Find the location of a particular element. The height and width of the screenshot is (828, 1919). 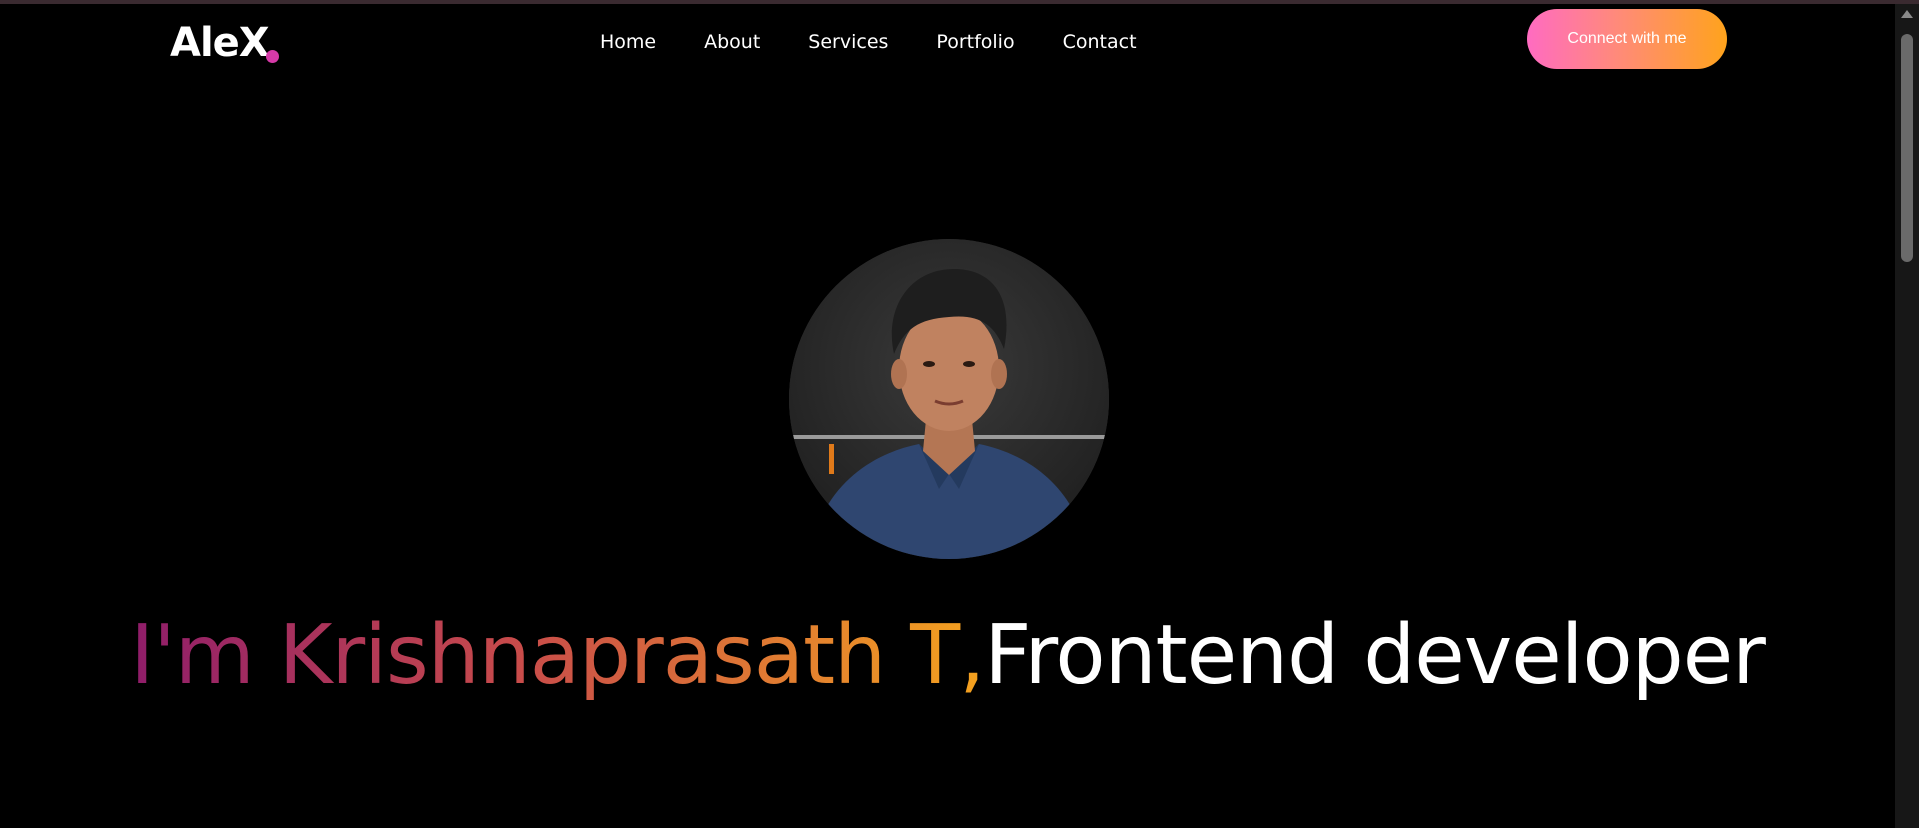

main-nav: Home About Services Portfolio Contact is located at coordinates (868, 42).